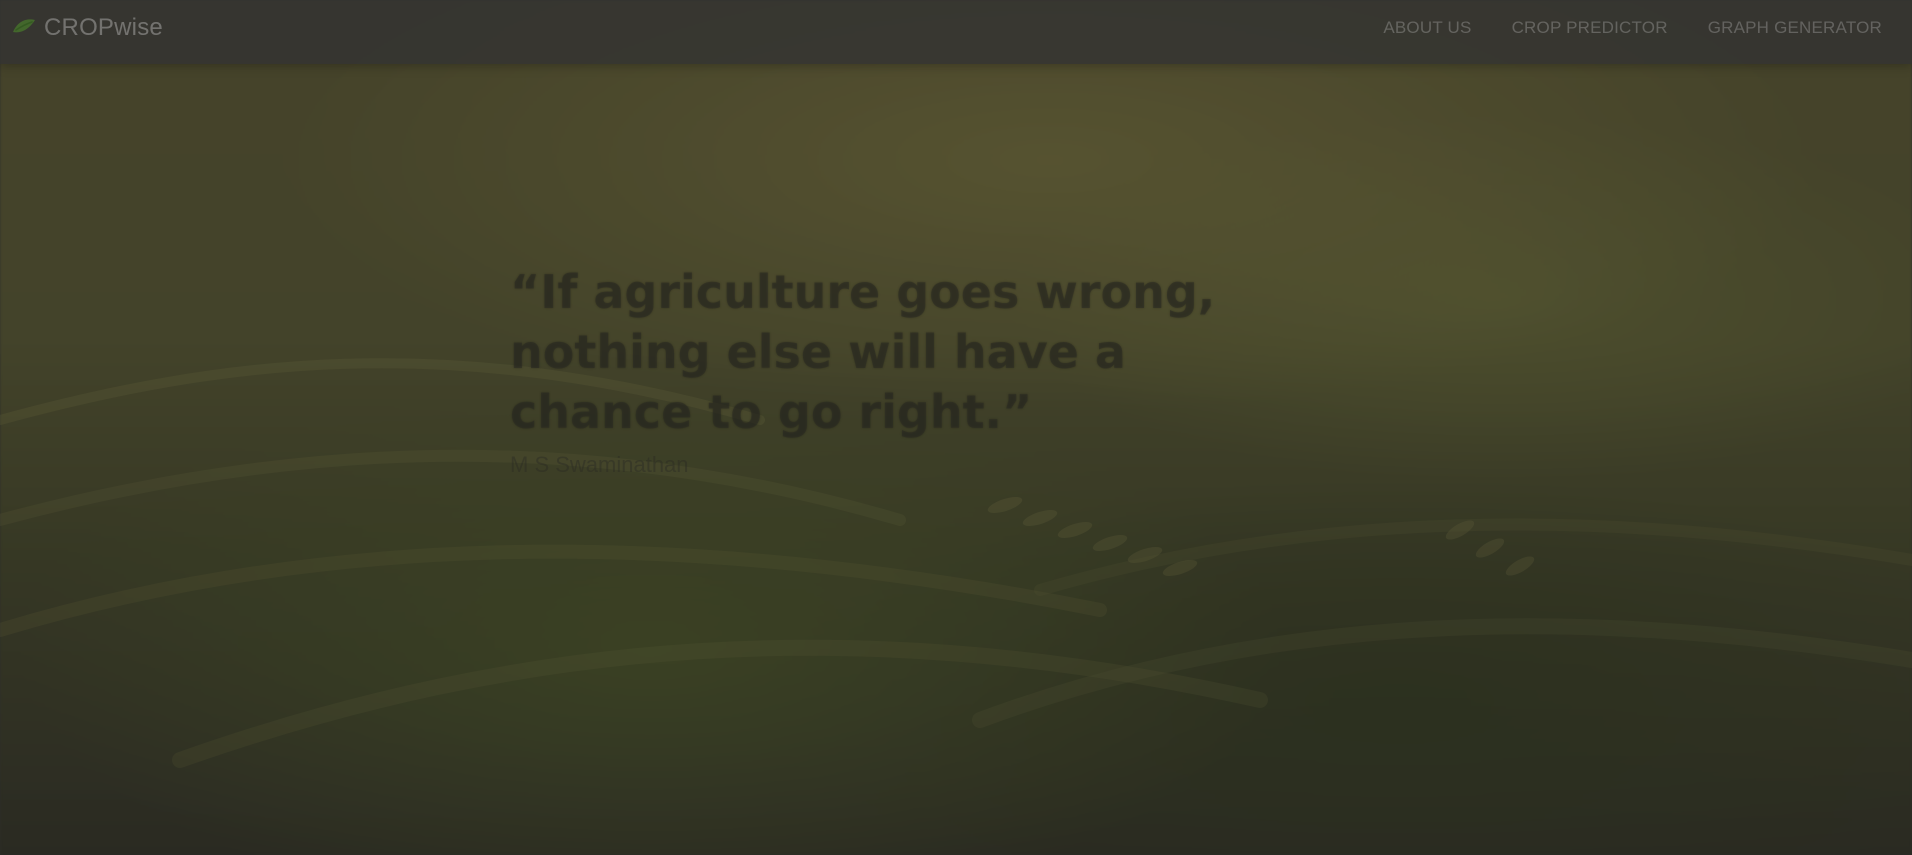  I want to click on brand-logo: CROPwise, so click(86, 28).